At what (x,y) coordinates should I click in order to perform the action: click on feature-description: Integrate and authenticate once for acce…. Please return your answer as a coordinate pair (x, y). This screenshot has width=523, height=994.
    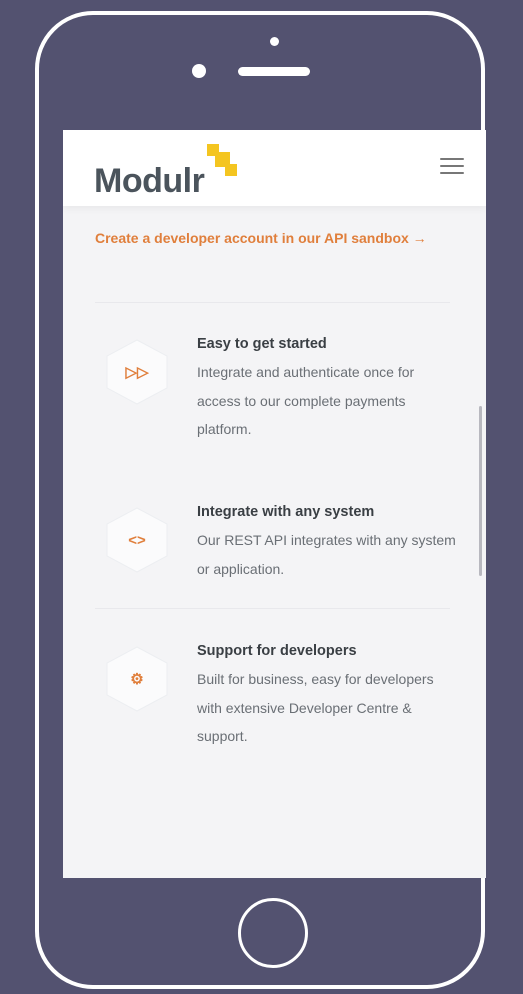
    Looking at the image, I should click on (306, 400).